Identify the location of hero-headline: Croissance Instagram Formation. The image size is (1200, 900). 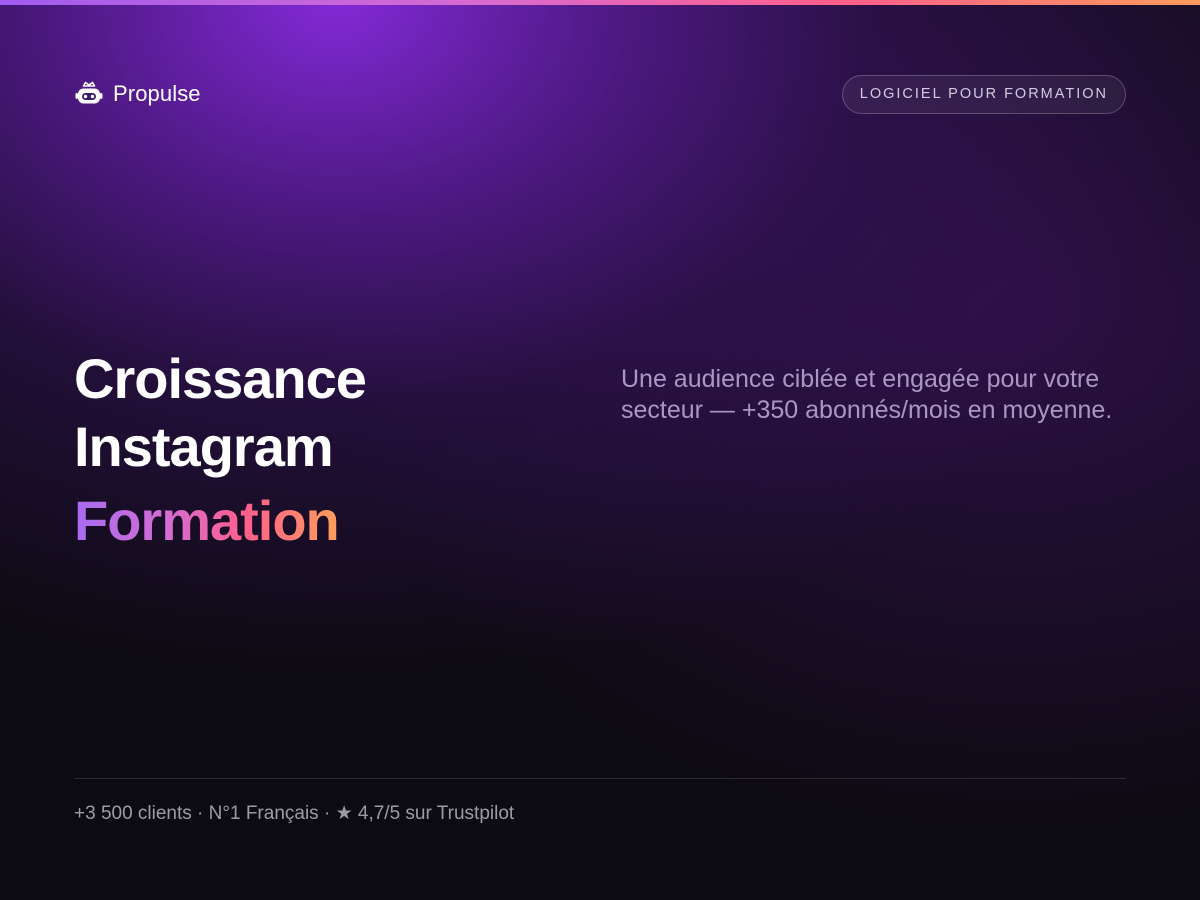
(334, 450).